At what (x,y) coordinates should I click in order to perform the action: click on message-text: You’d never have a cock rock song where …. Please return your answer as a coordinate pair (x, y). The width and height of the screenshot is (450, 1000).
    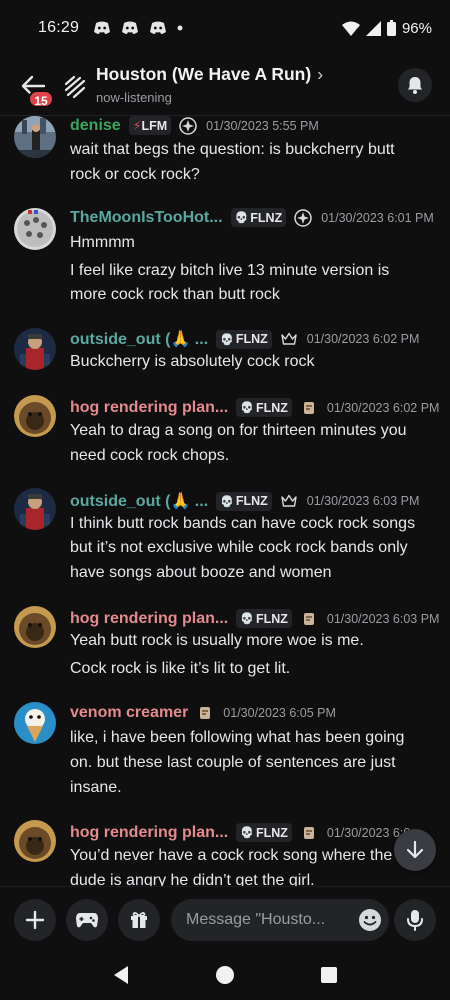
    Looking at the image, I should click on (231, 855).